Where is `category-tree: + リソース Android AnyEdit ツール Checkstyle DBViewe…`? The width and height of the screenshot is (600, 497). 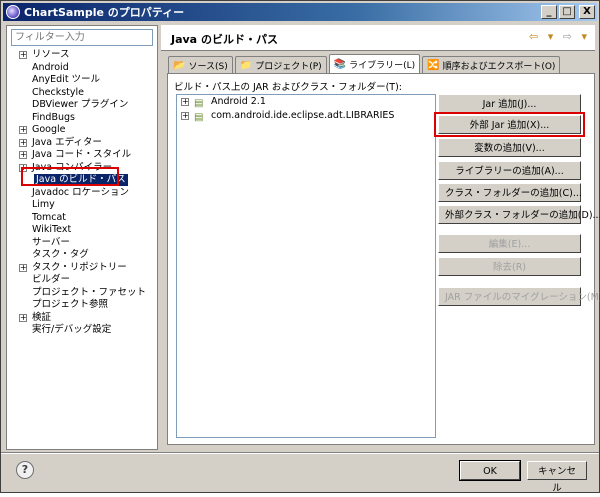 category-tree: + リソース Android AnyEdit ツール Checkstyle DBViewe… is located at coordinates (82, 193).